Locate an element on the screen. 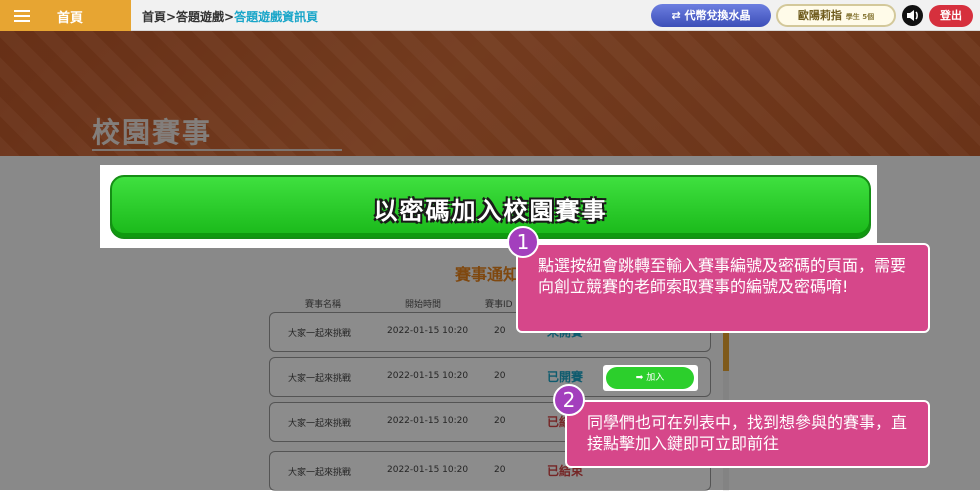  callout-2-text: 同學們也可在列表中，找到想參與的賽事，直接點擊加入鍵即可立即前往 is located at coordinates (747, 433).